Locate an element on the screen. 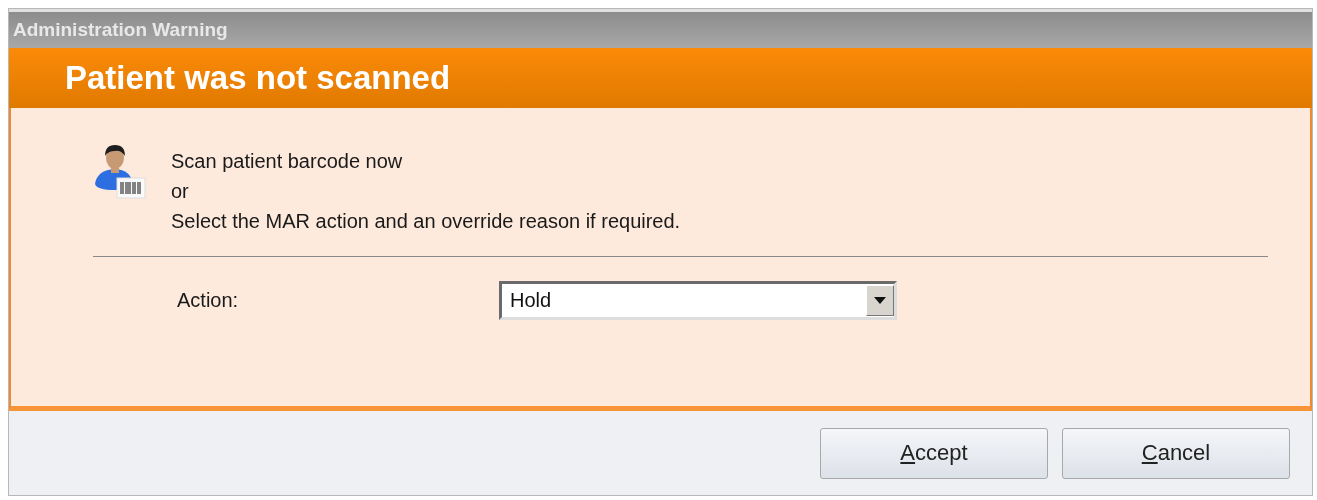 Image resolution: width=1317 pixels, height=500 pixels. cancel-button: Cancel is located at coordinates (1176, 453).